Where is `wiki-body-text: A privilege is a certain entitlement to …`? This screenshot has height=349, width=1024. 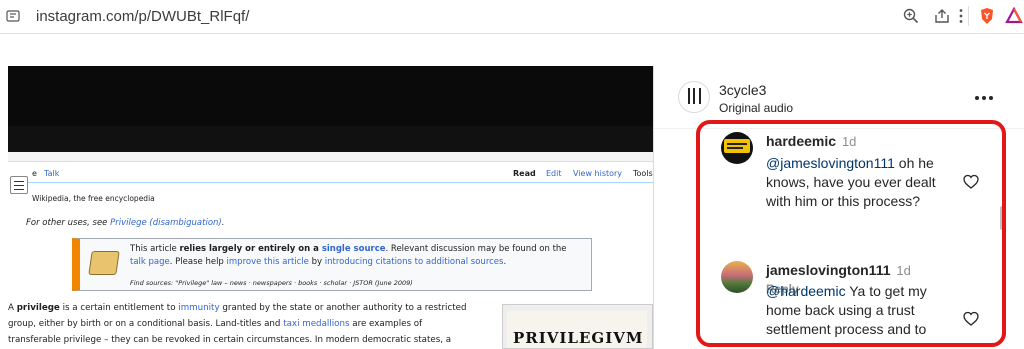 wiki-body-text: A privilege is a certain entitlement to … is located at coordinates (237, 324).